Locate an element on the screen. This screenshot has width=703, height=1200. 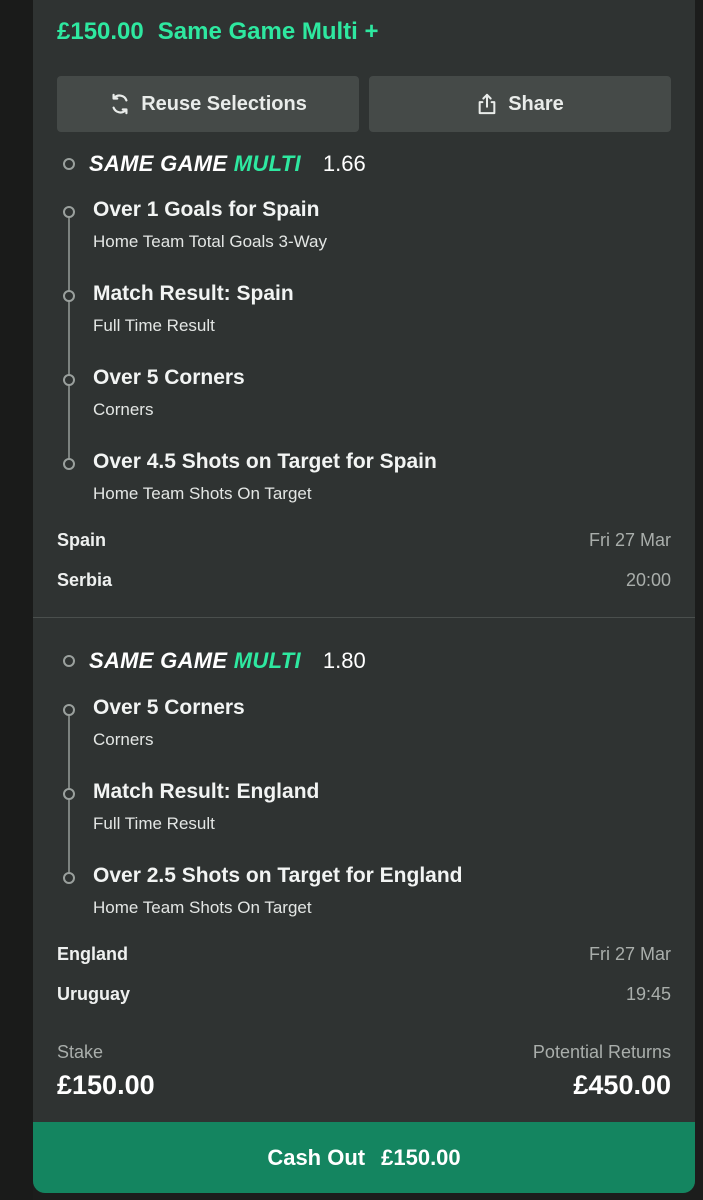
same-game-multi-header: SAME GAME MULTI 1.80 is located at coordinates (214, 661).